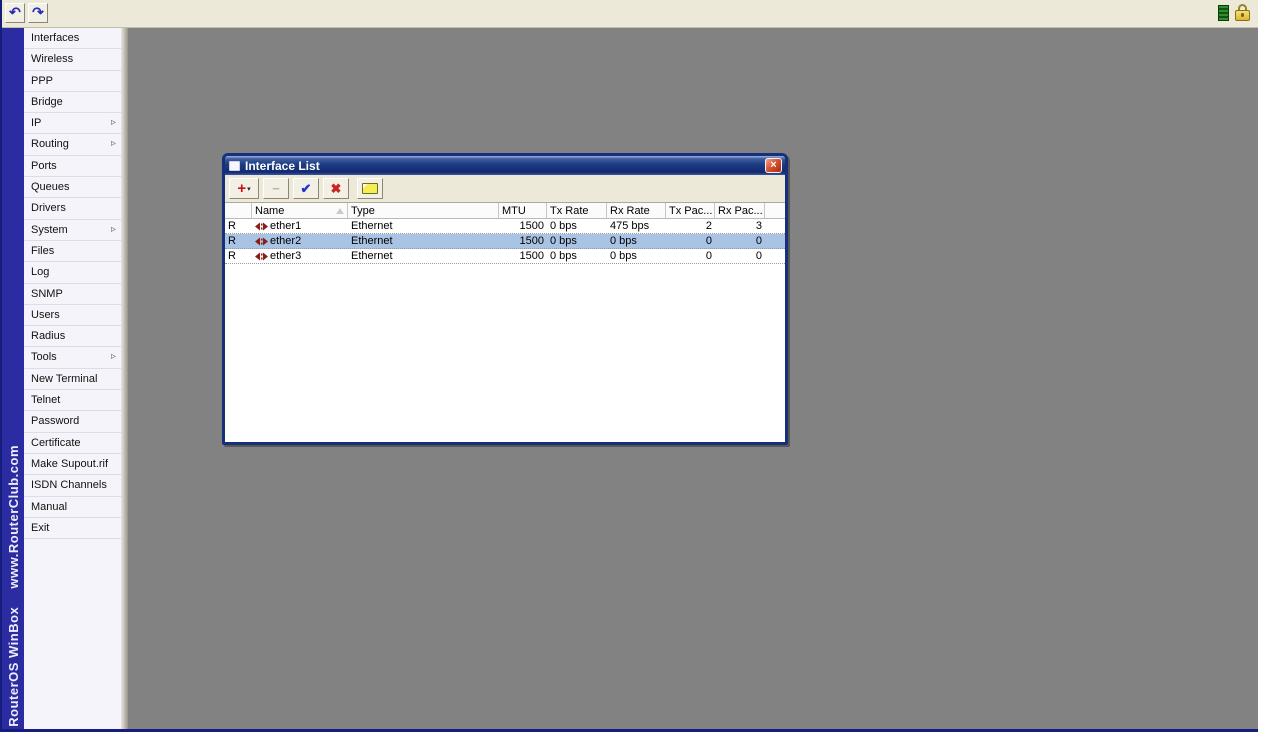  What do you see at coordinates (55, 38) in the screenshot?
I see `sidebar-item-label: Interfaces` at bounding box center [55, 38].